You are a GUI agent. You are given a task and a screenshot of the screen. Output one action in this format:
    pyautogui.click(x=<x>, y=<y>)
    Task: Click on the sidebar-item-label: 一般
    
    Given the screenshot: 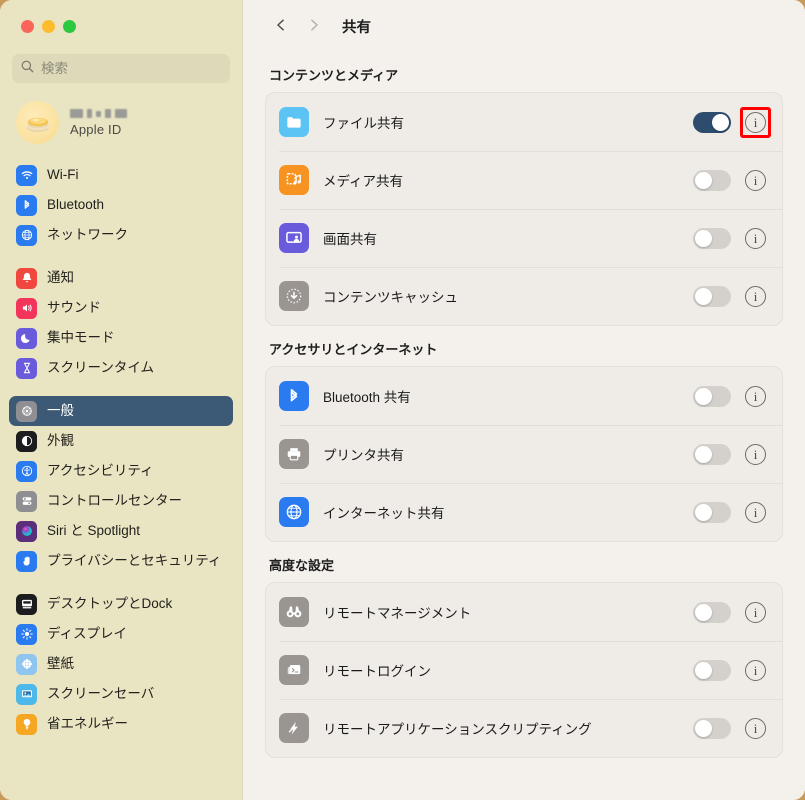 What is the action you would take?
    pyautogui.click(x=60, y=411)
    